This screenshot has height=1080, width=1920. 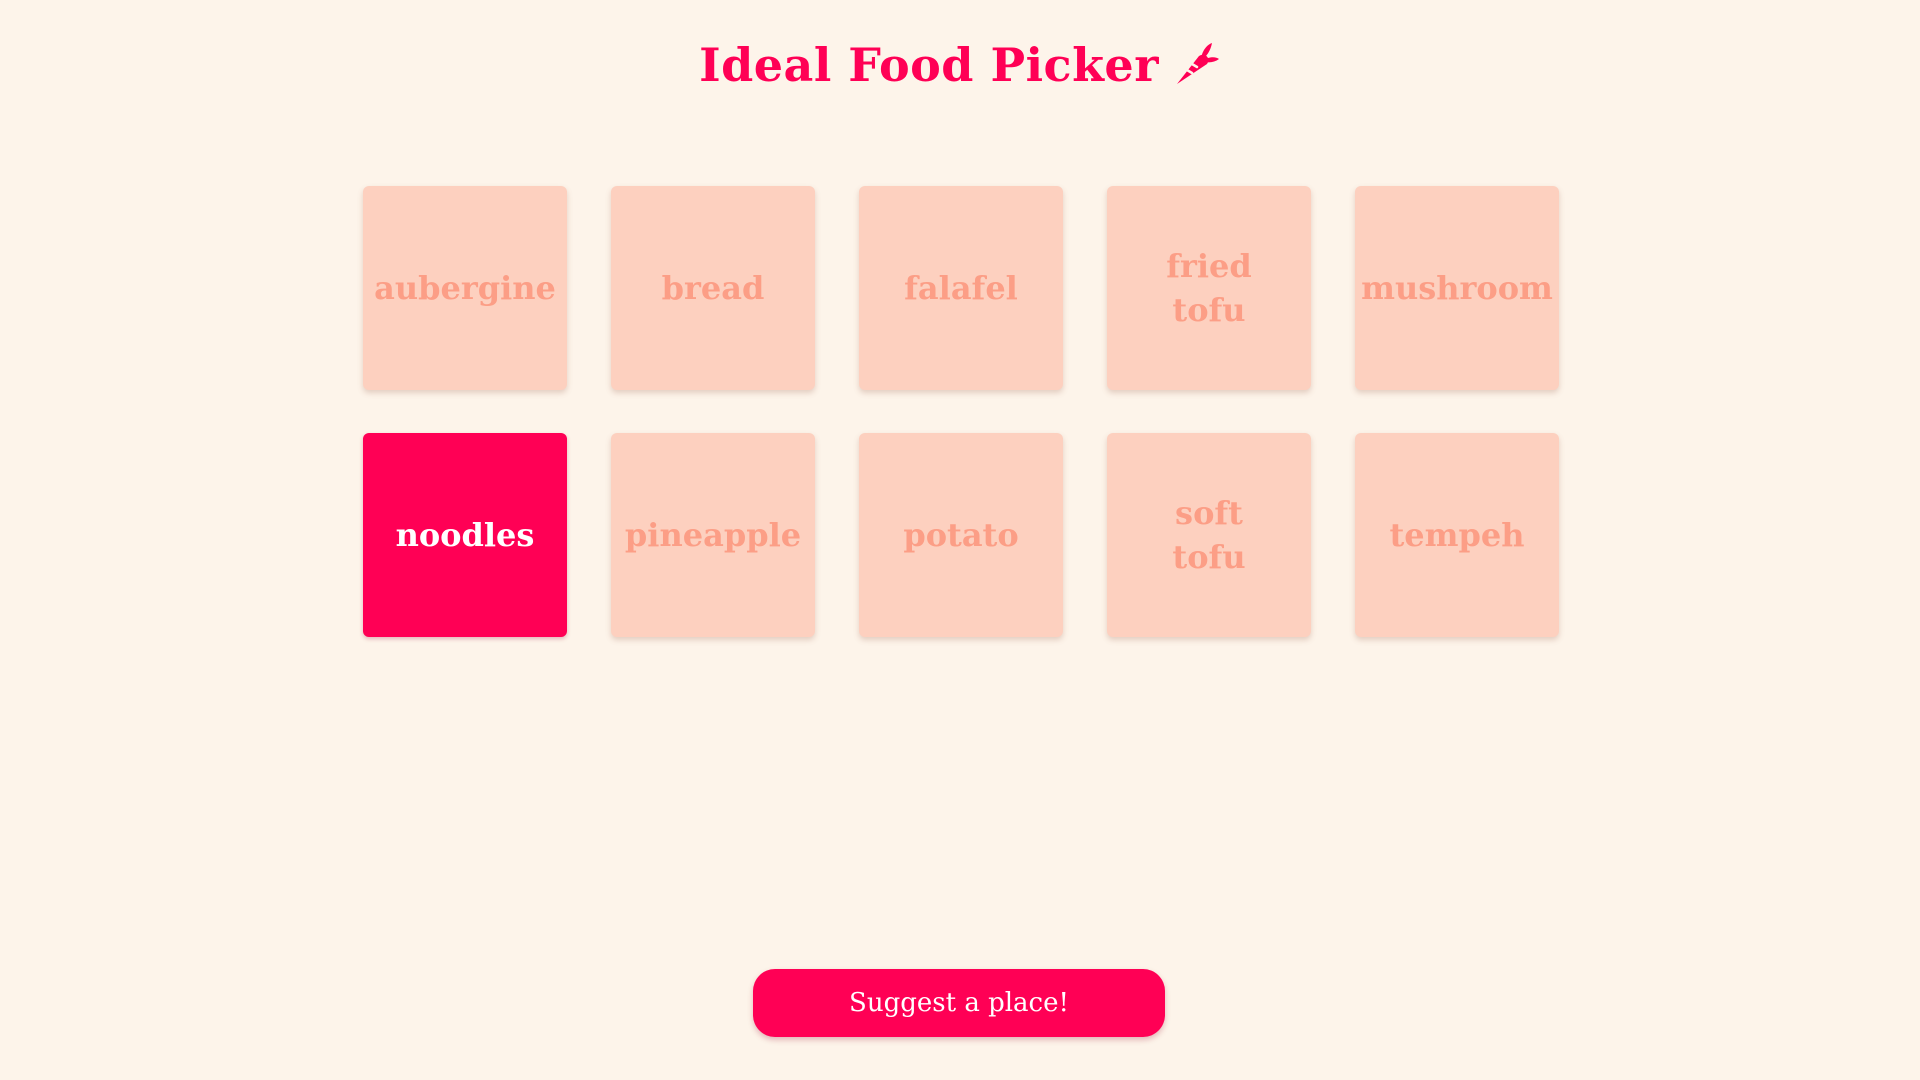 I want to click on food-card-bread: bread, so click(x=713, y=288).